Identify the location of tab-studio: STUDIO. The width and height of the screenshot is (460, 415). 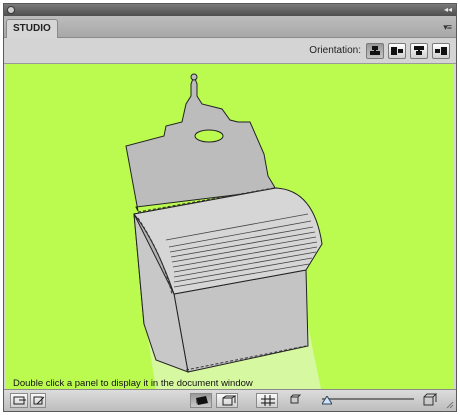
(32, 28).